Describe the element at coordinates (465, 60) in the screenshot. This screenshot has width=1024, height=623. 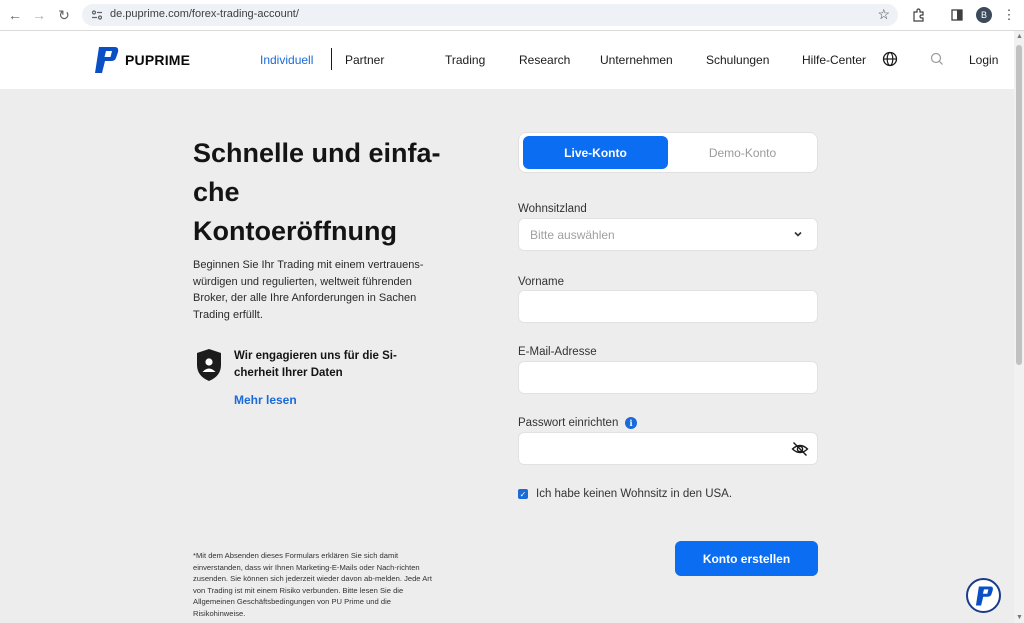
I see `nav-trading: Trading` at that location.